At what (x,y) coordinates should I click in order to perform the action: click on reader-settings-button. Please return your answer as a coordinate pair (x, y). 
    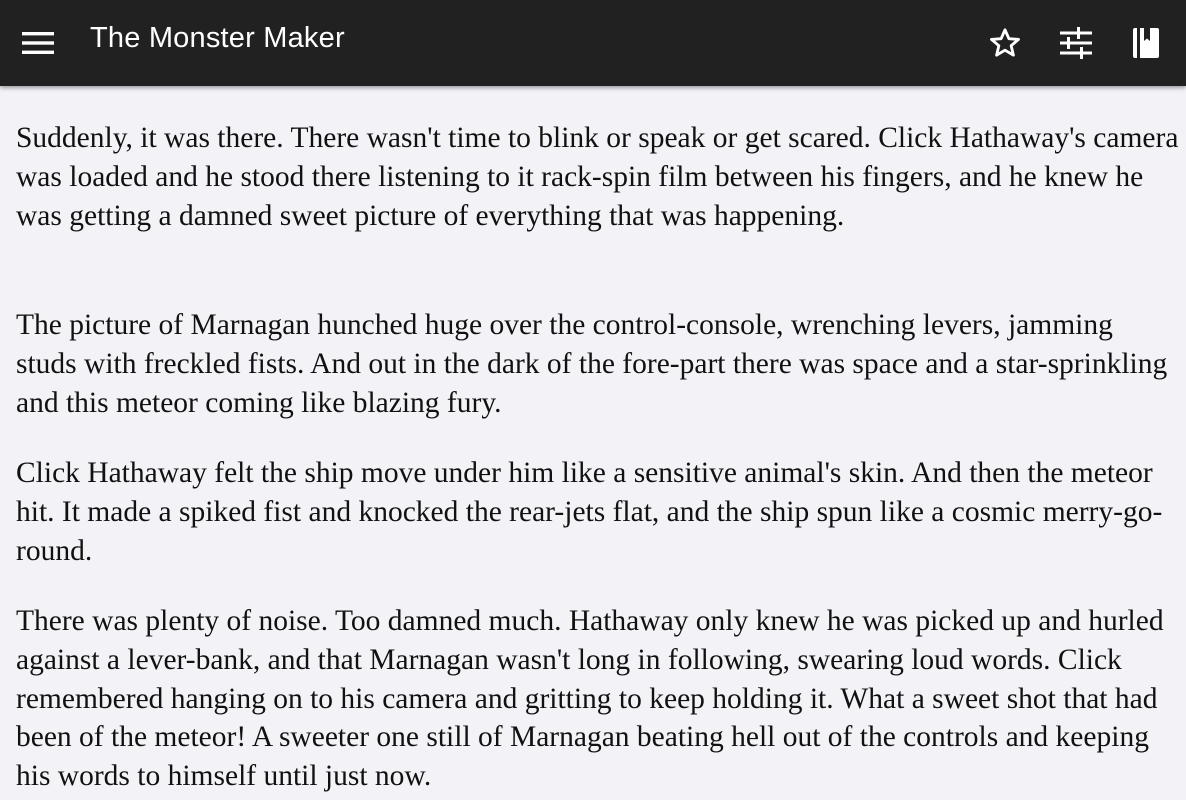
    Looking at the image, I should click on (1076, 43).